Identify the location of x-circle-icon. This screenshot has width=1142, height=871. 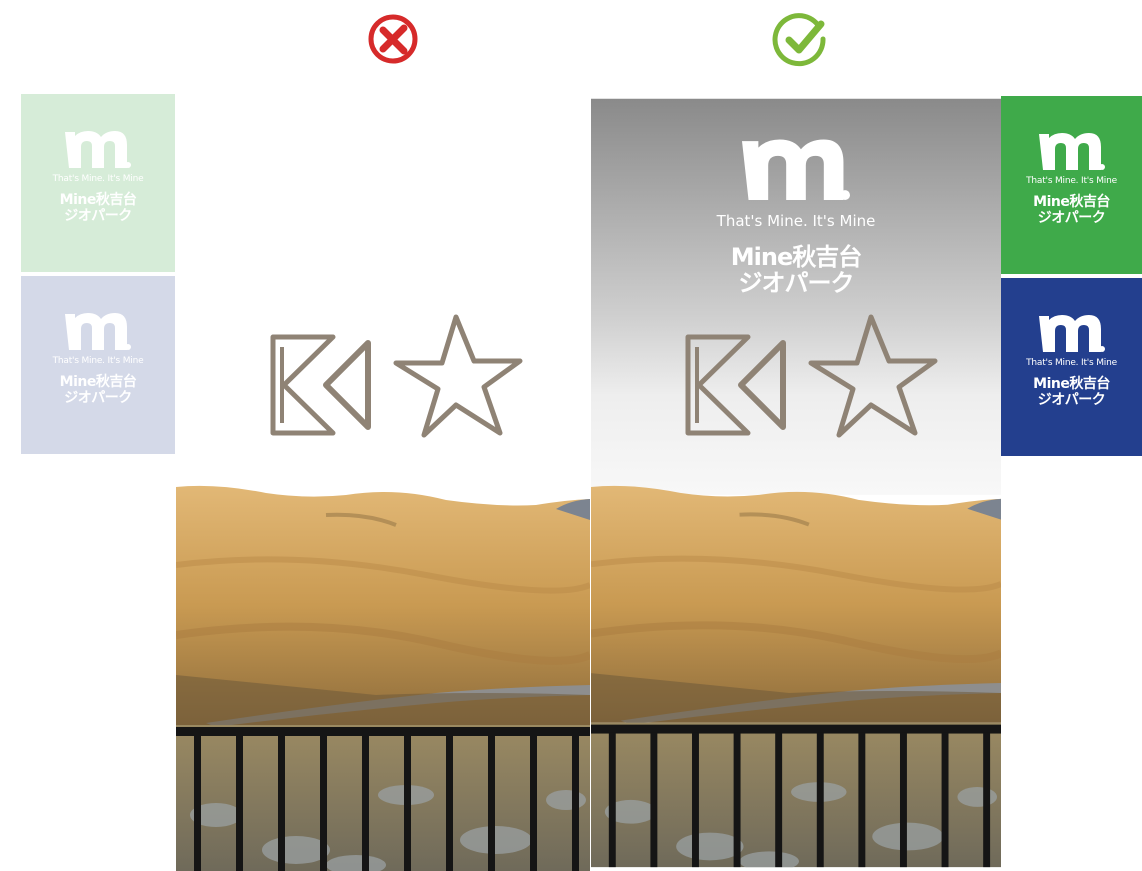
(394, 39).